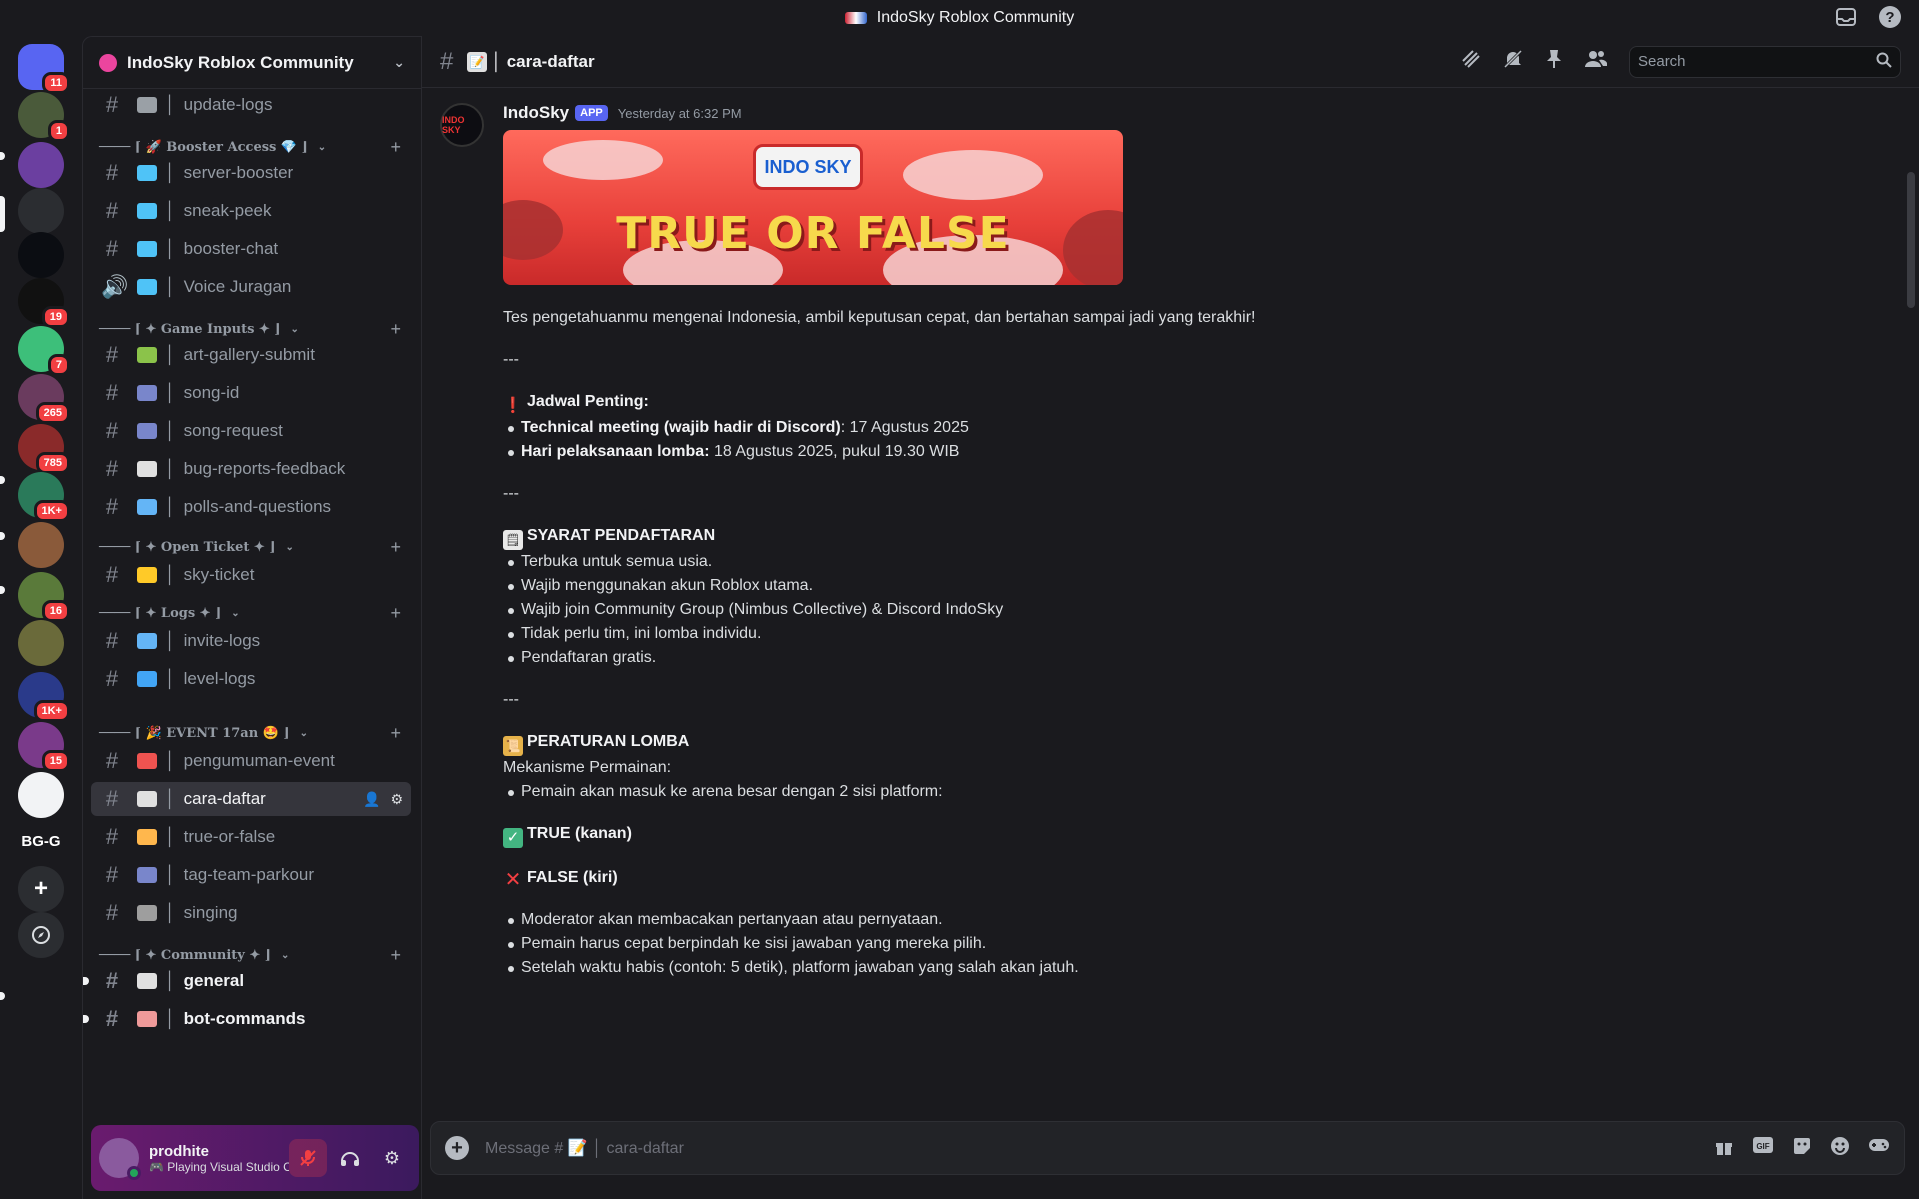 Image resolution: width=1919 pixels, height=1199 pixels. What do you see at coordinates (251, 875) in the screenshot?
I see `channel-item: # │ tag-team-parkour` at bounding box center [251, 875].